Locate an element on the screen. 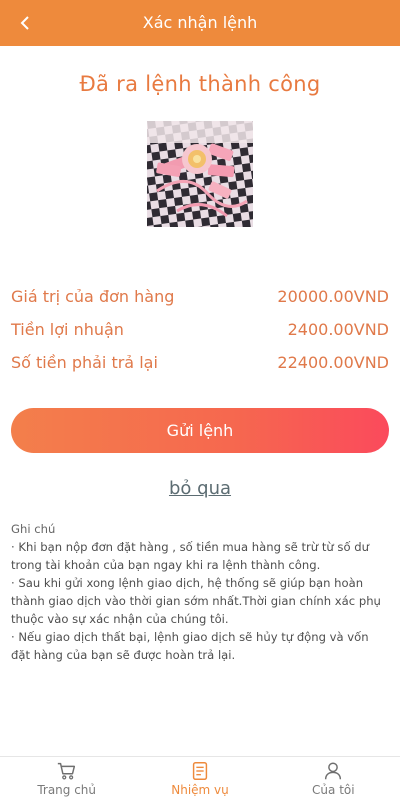 This screenshot has width=400, height=800. summary-value: 22400.00VND is located at coordinates (333, 362).